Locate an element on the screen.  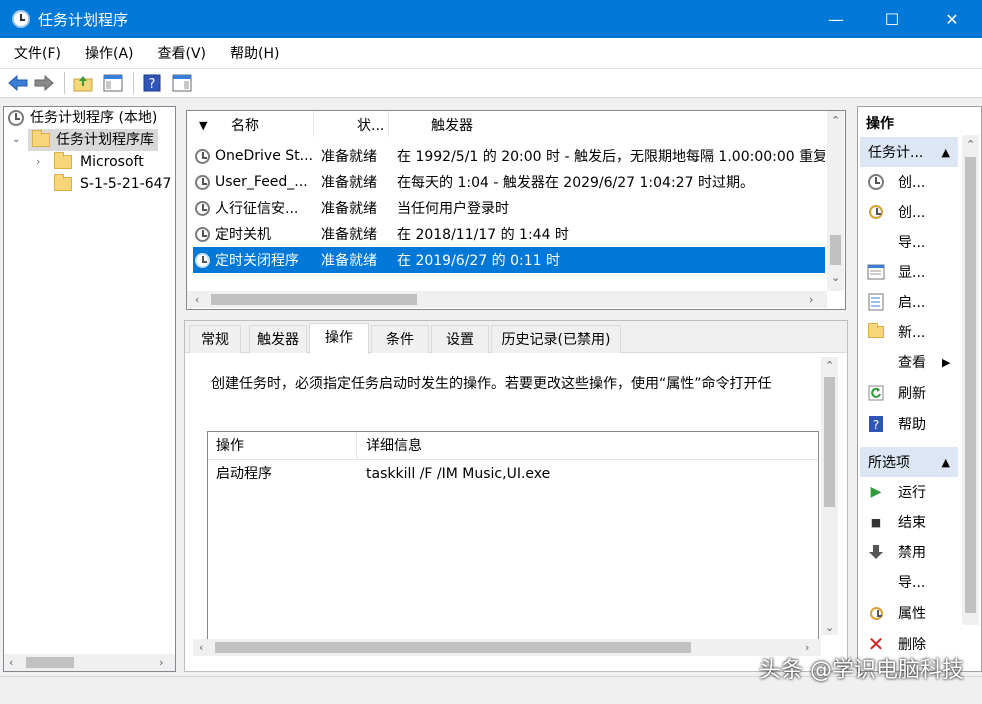
details-horizontal-scrollbar: ‹ › is located at coordinates (507, 647).